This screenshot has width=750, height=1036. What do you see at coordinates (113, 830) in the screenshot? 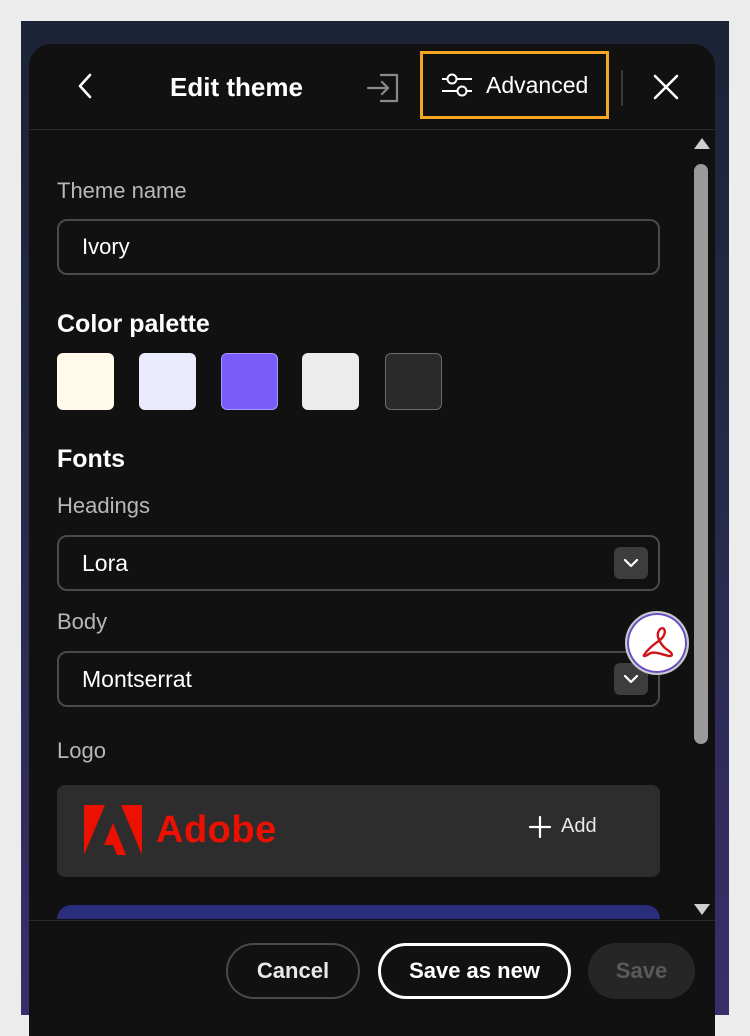
I see `adobe-logo-icon` at bounding box center [113, 830].